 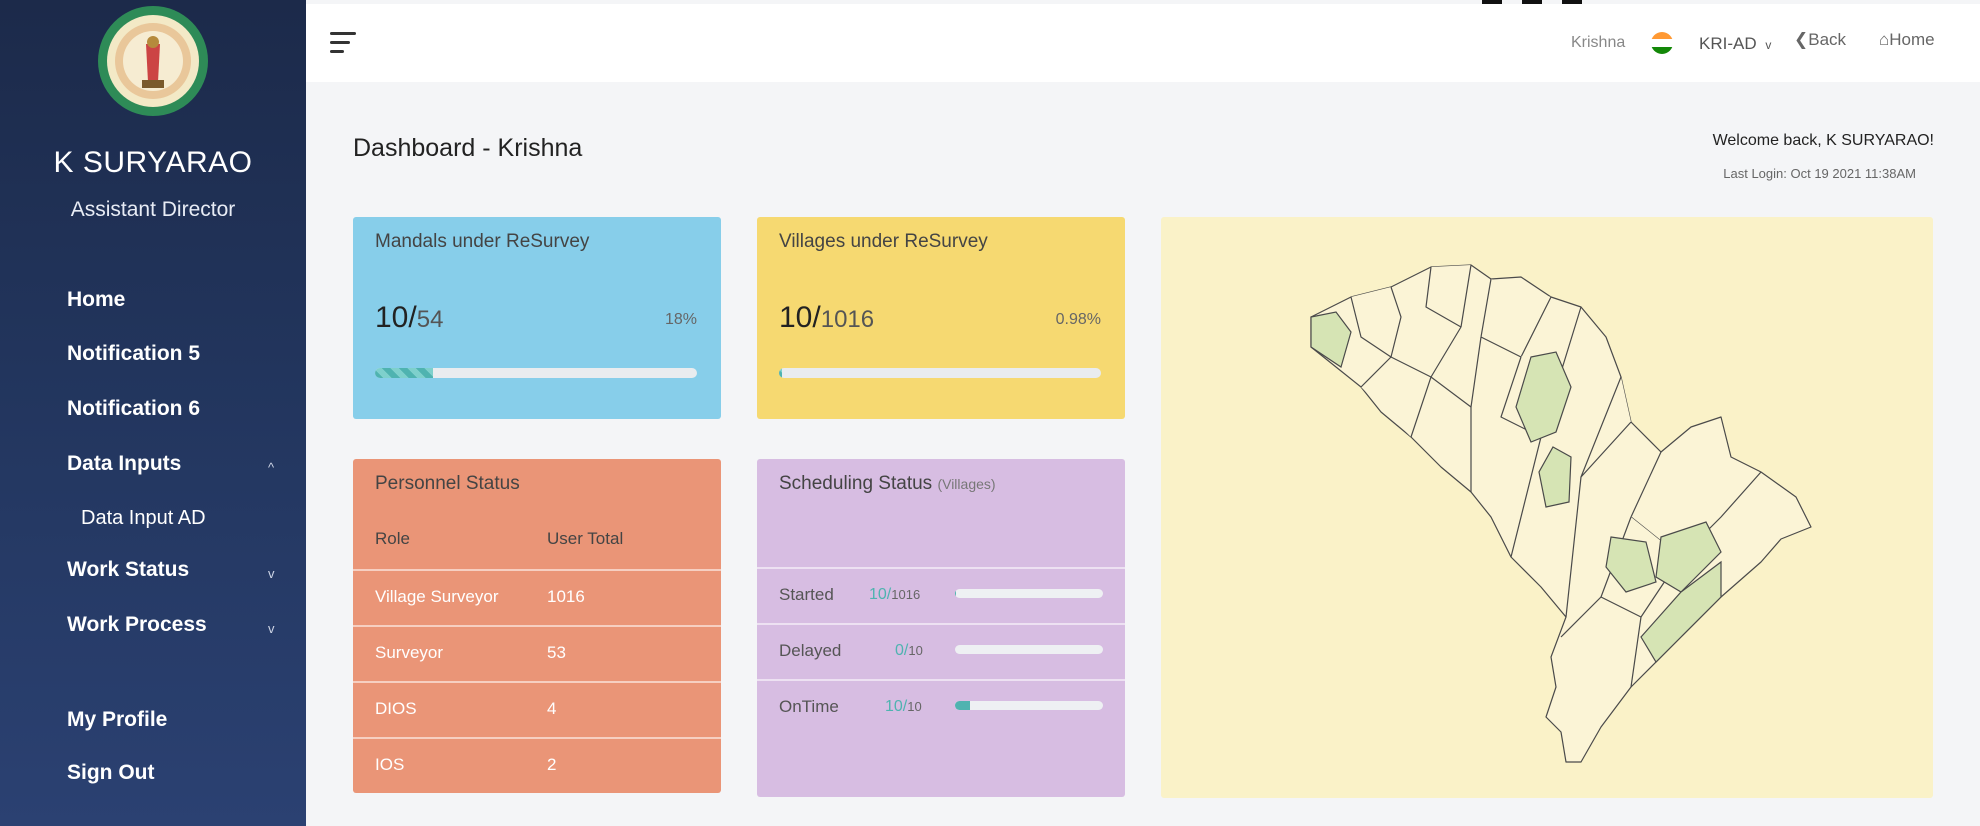 I want to click on india-flag-icon, so click(x=1662, y=43).